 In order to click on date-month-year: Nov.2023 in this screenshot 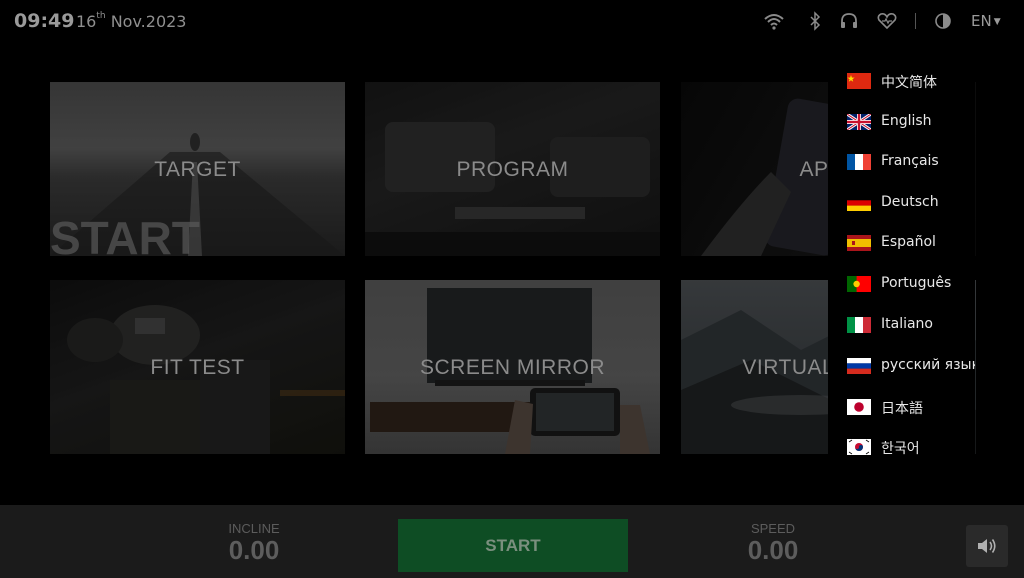, I will do `click(148, 21)`.